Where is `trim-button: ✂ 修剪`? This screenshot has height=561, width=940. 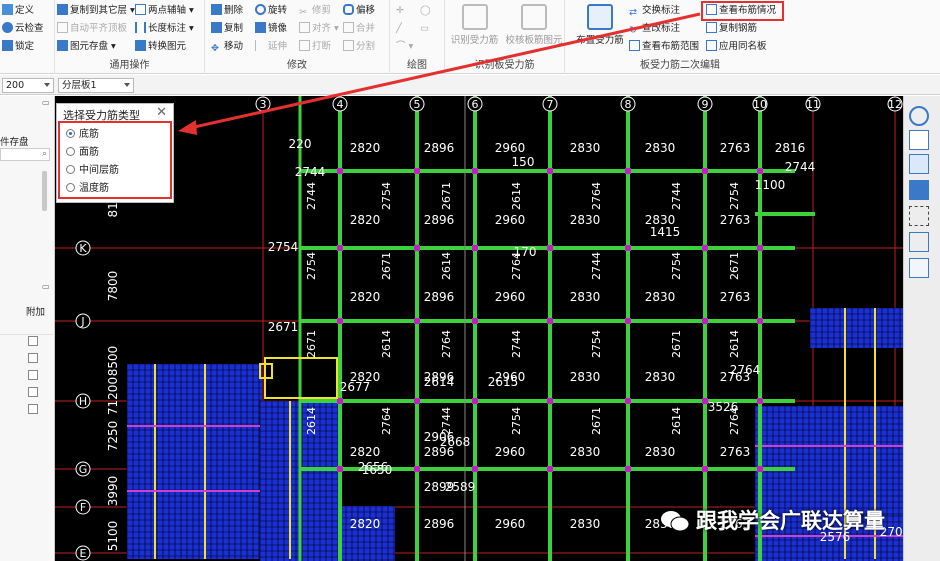 trim-button: ✂ 修剪 is located at coordinates (315, 11).